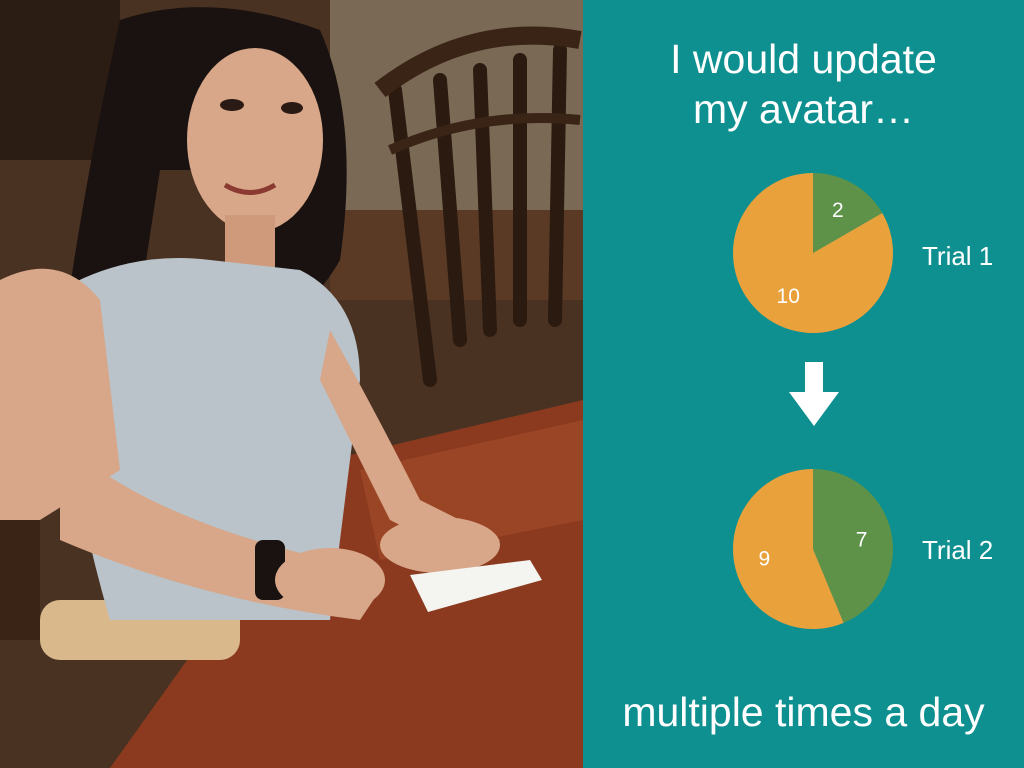  Describe the element at coordinates (957, 550) in the screenshot. I see `trial-2-label: Trial 2` at that location.